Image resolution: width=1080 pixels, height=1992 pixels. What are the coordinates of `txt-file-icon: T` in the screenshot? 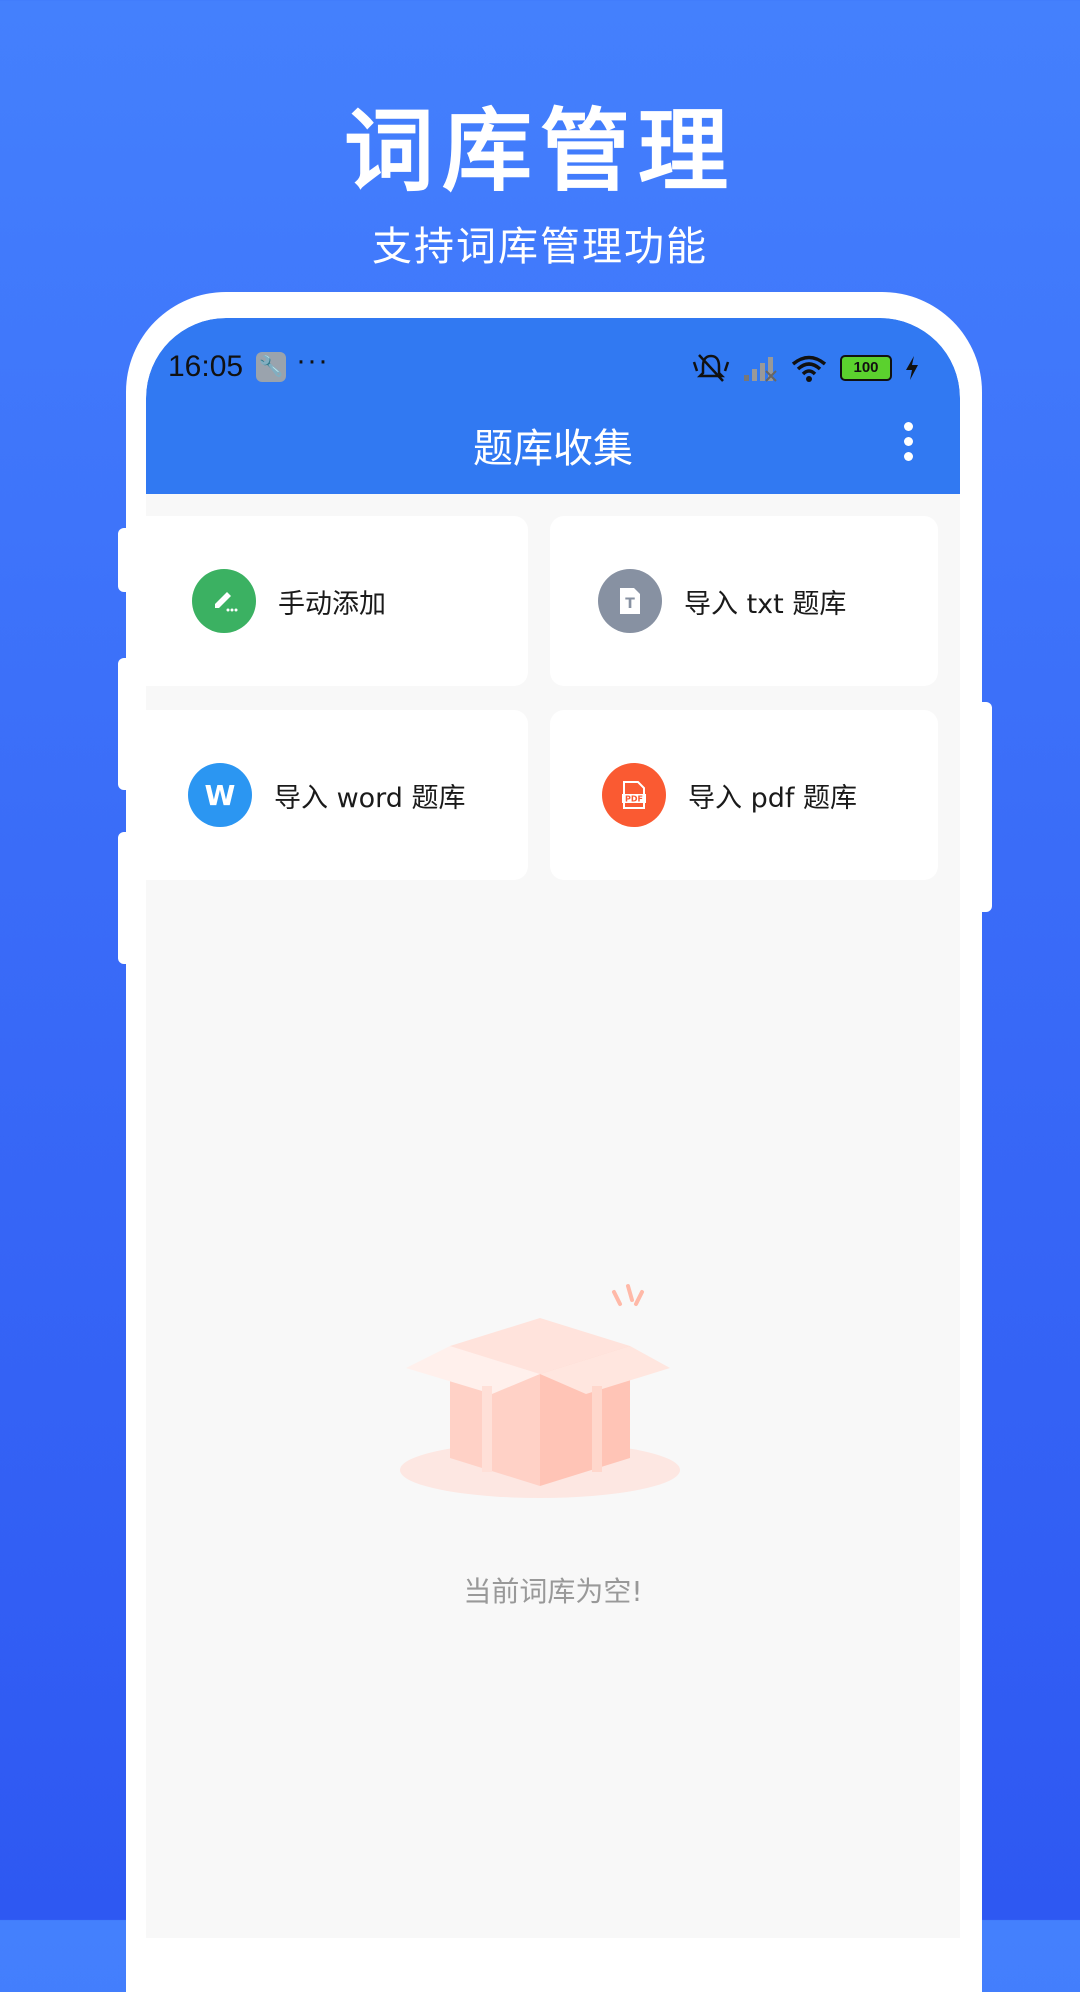 It's located at (630, 601).